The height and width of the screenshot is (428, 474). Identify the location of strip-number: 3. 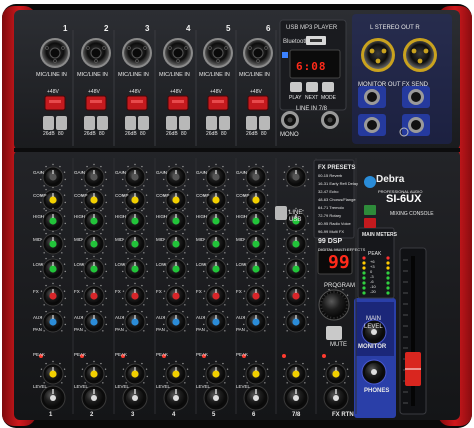
(133, 415).